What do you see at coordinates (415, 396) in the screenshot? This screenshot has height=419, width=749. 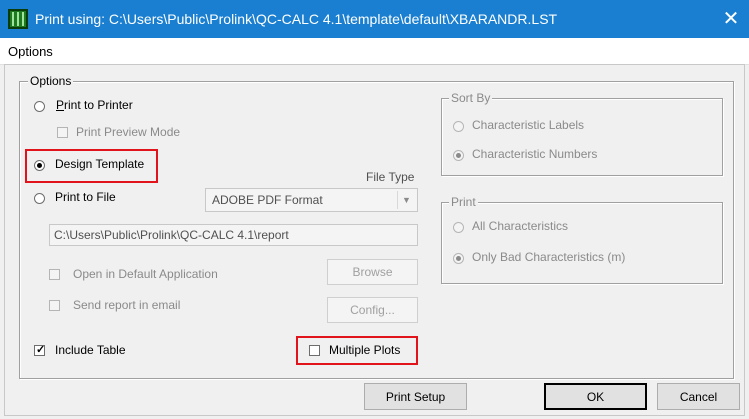 I see `print-setup-button: Print Setup` at bounding box center [415, 396].